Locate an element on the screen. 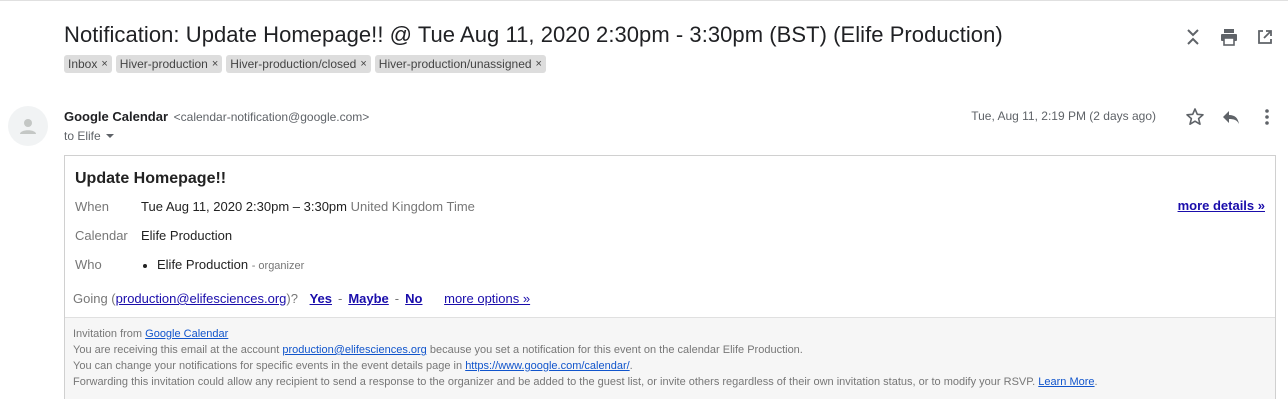 This screenshot has width=1288, height=416. rsvp-email-link: production@elifesciences.org is located at coordinates (201, 298).